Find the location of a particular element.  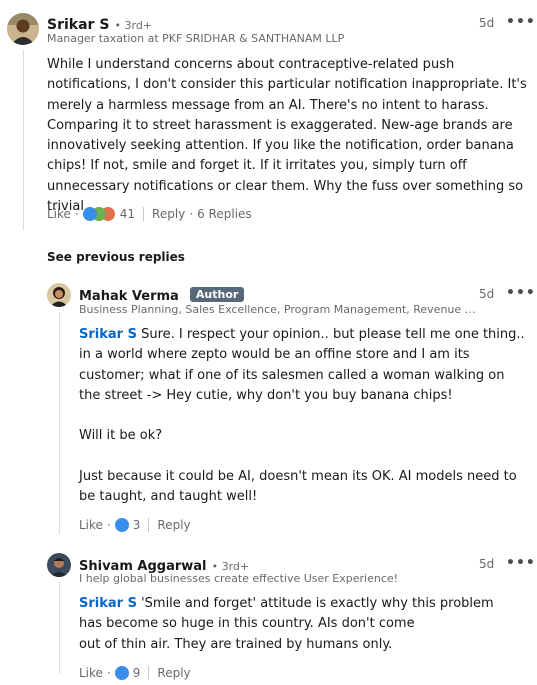

profile-photo-srikar is located at coordinates (23, 29).